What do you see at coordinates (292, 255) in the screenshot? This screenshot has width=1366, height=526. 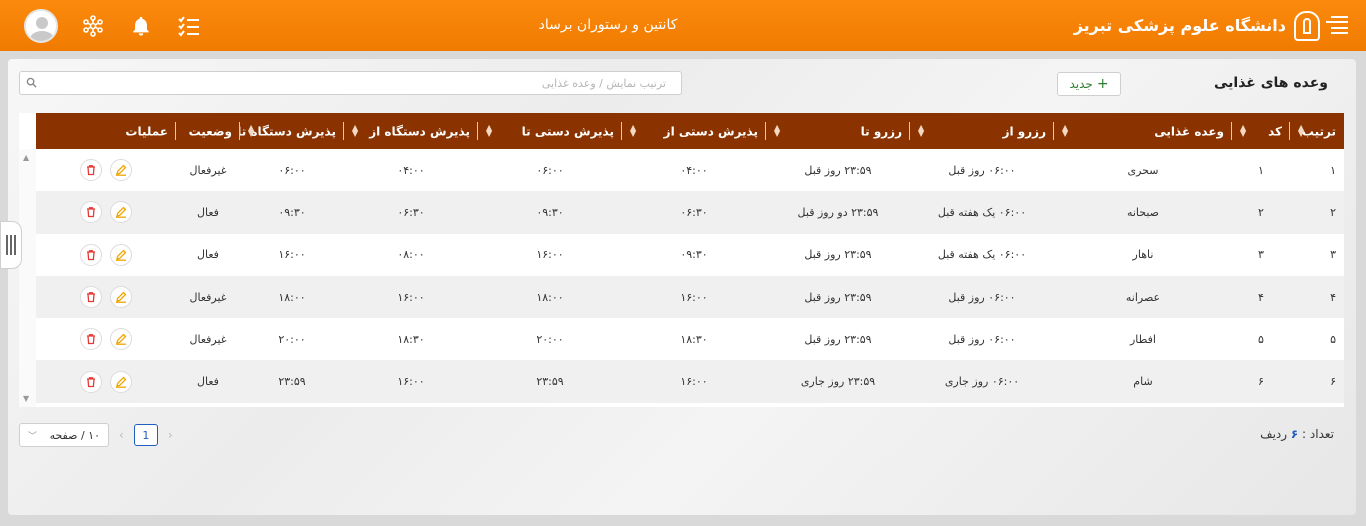 I see `cell-device-to: ۱۶:۰۰` at bounding box center [292, 255].